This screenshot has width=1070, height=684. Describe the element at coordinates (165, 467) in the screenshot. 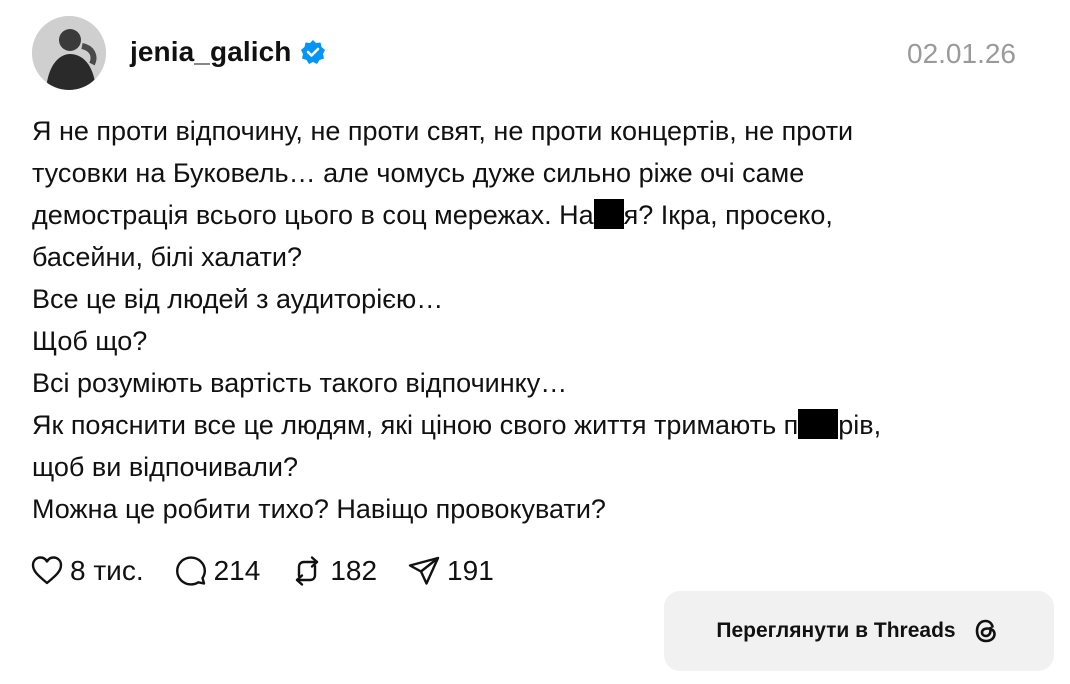

I see `post-line: щоб ви відпочивали?` at that location.